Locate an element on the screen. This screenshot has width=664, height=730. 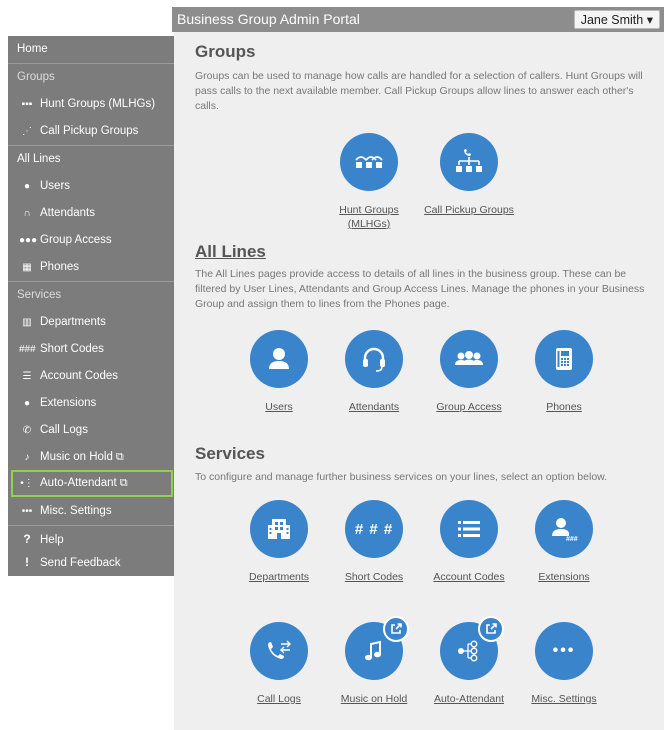
tile-group-access: Group Access is located at coordinates (469, 372).